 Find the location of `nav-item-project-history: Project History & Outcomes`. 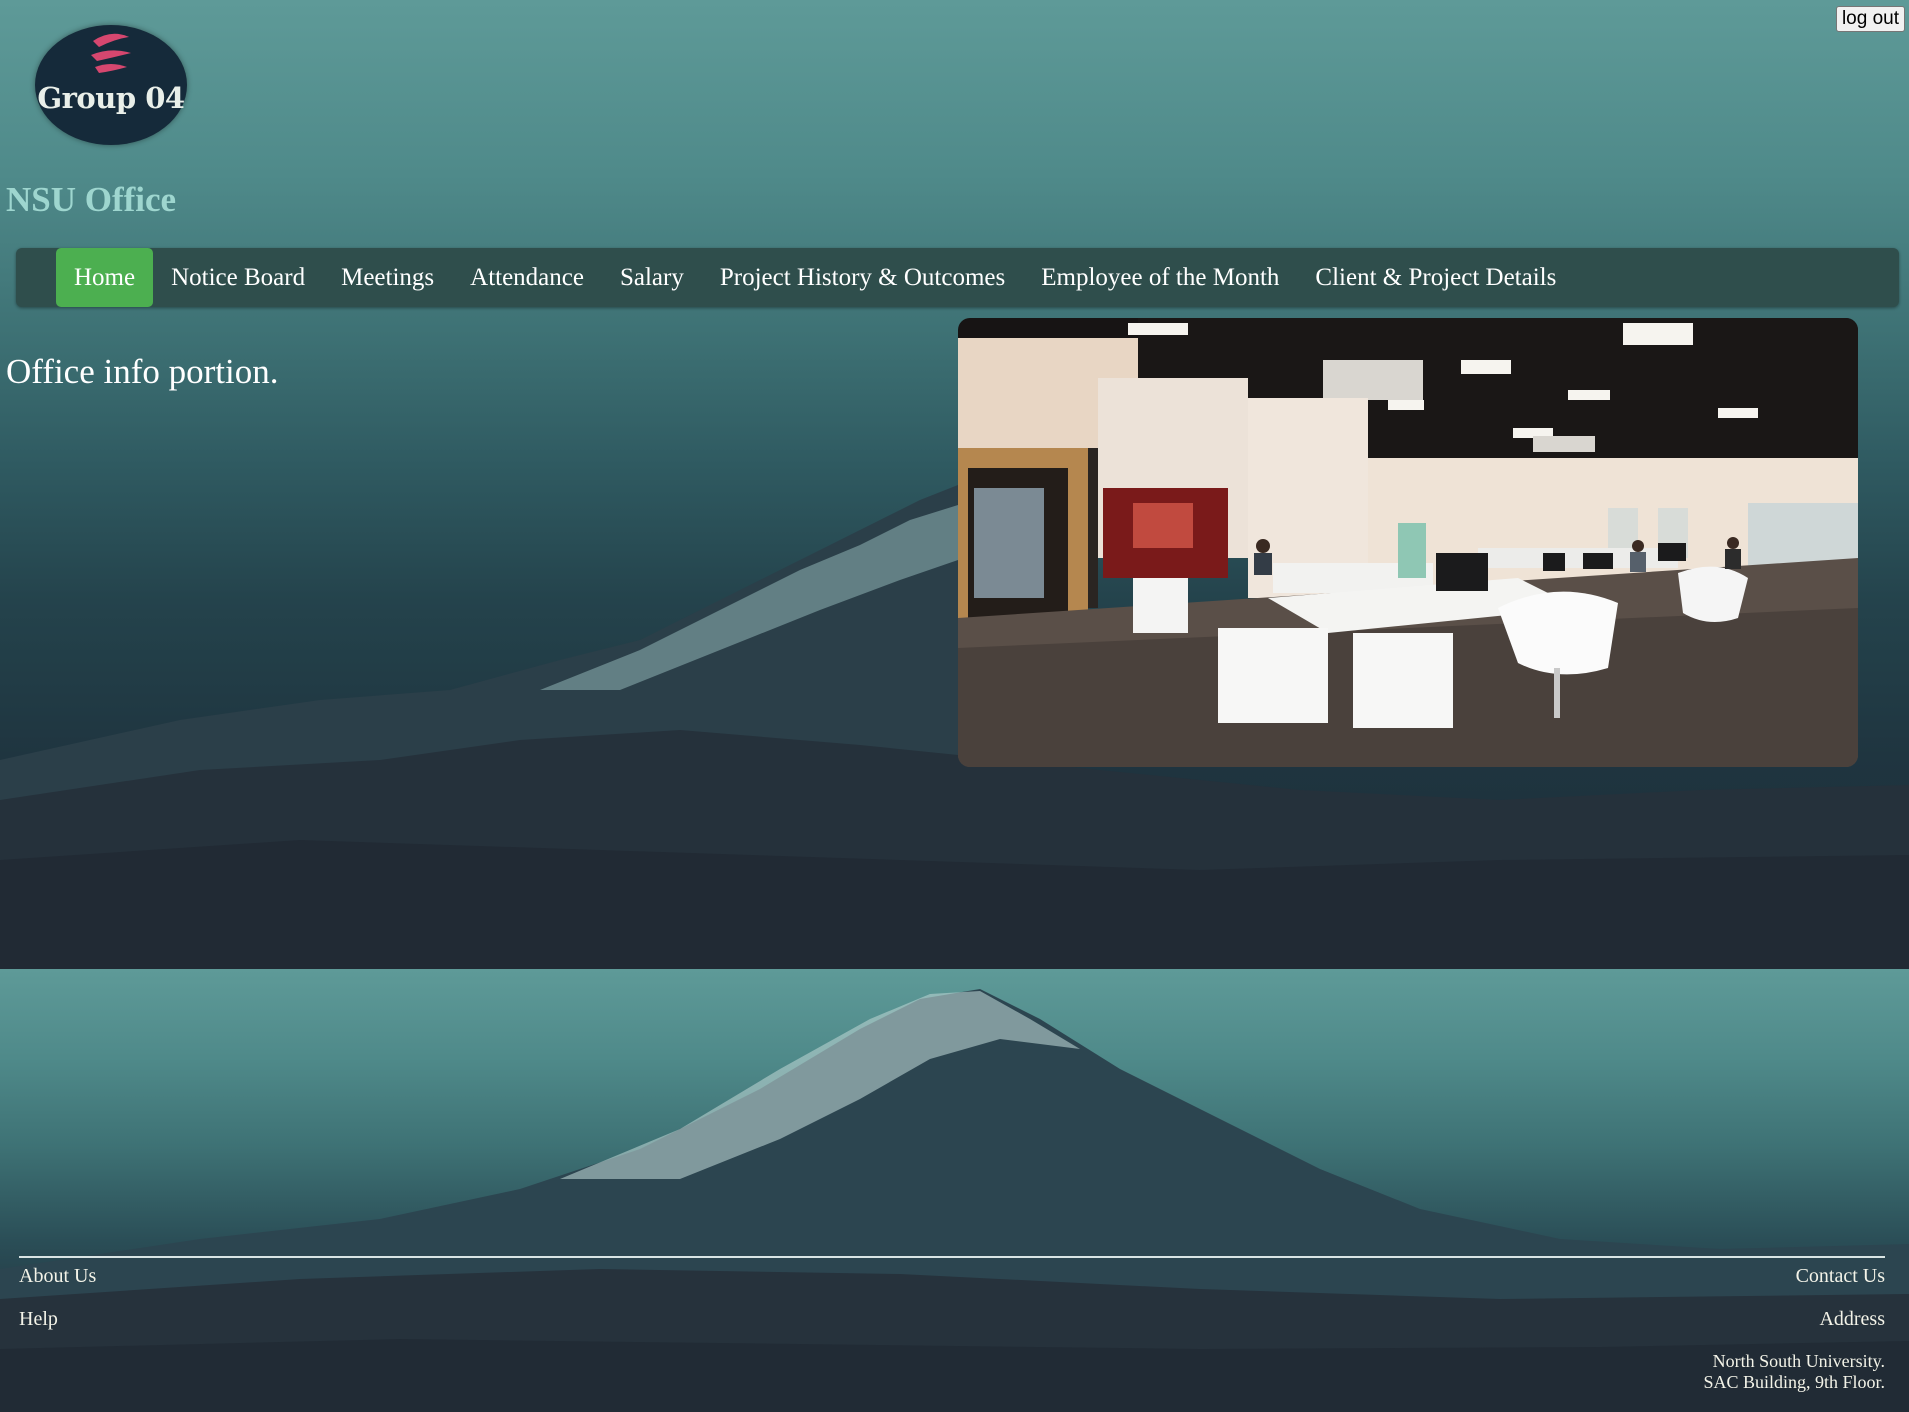

nav-item-project-history: Project History & Outcomes is located at coordinates (862, 277).